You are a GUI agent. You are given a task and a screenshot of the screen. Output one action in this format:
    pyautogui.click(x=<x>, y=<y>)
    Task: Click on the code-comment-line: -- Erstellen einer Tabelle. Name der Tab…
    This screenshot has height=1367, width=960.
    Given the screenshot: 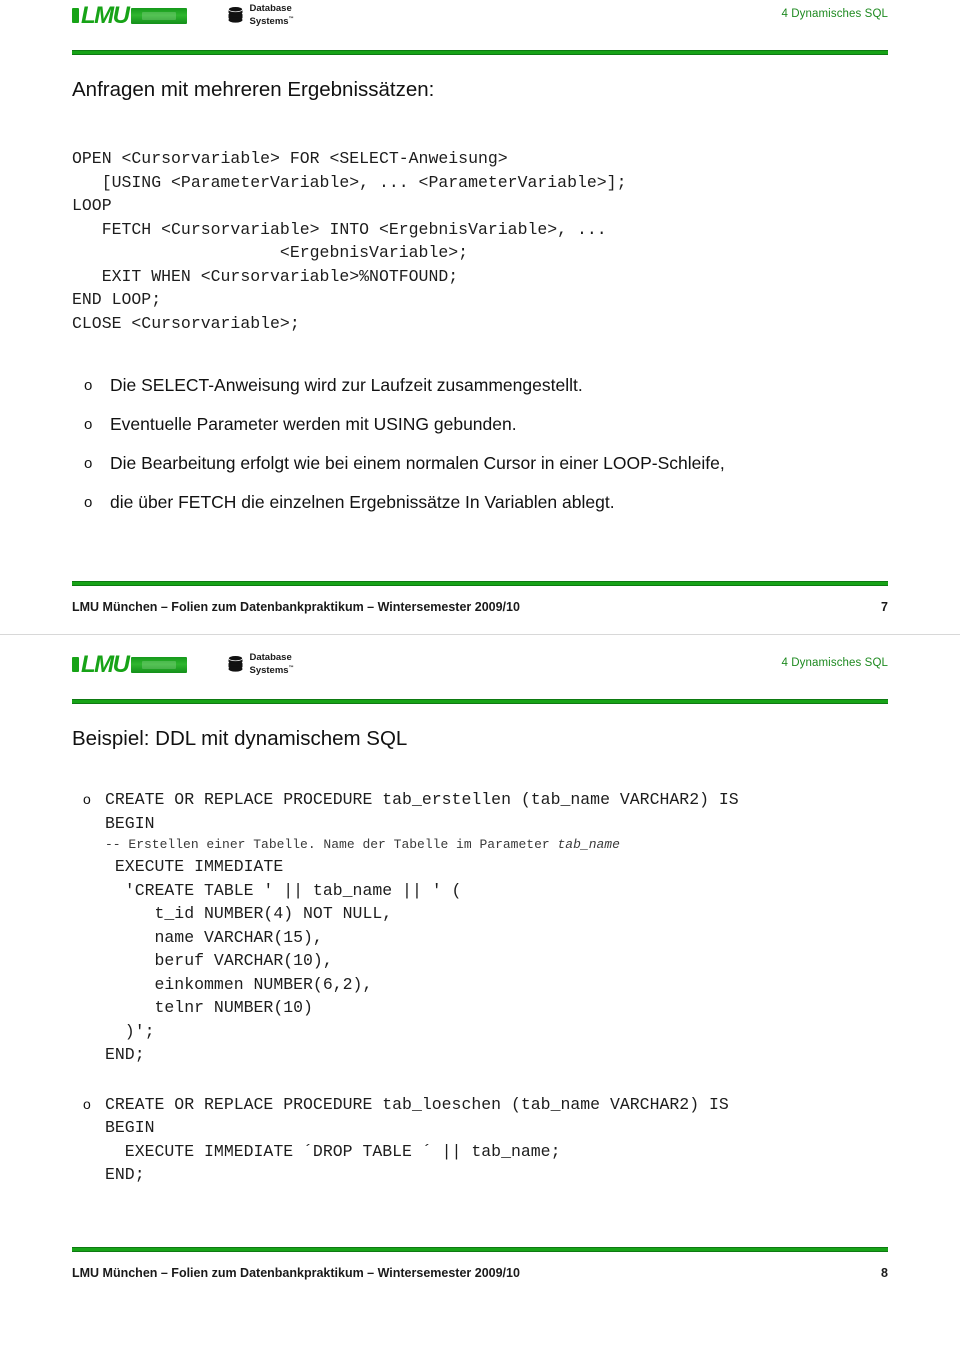 What is the action you would take?
    pyautogui.click(x=496, y=845)
    